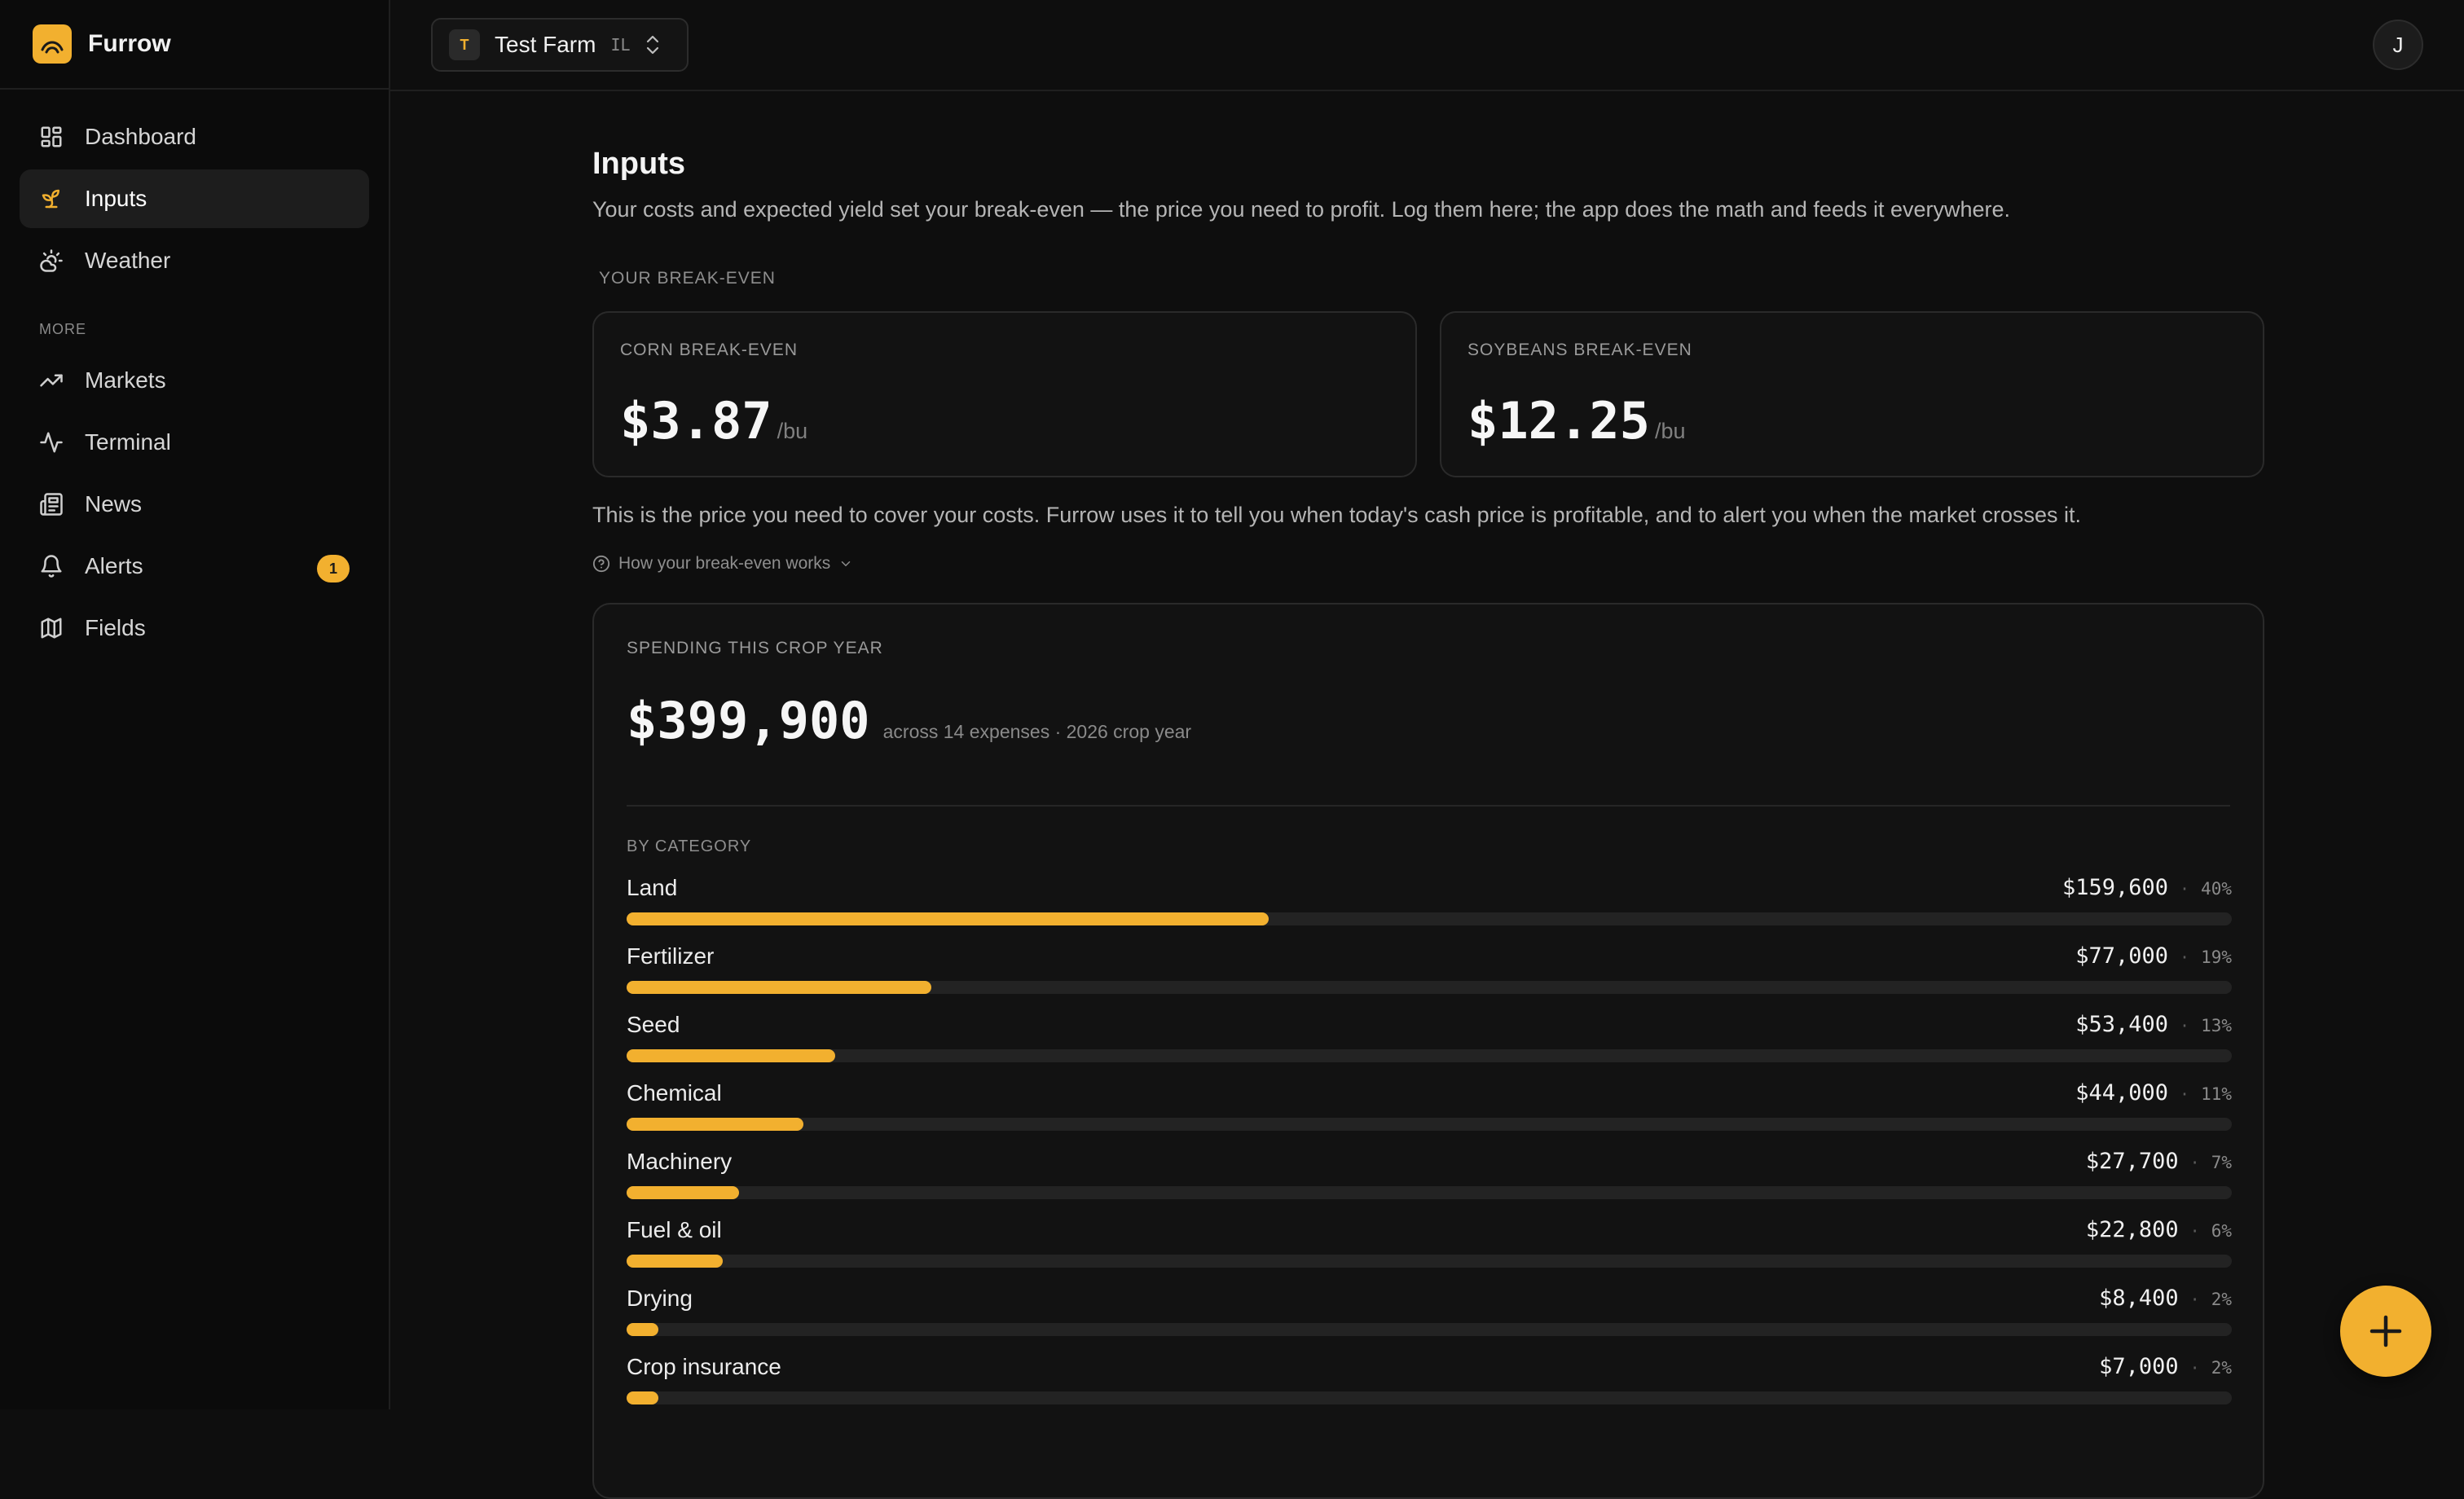 The height and width of the screenshot is (1499, 2464). I want to click on category-percent: 19%, so click(2216, 957).